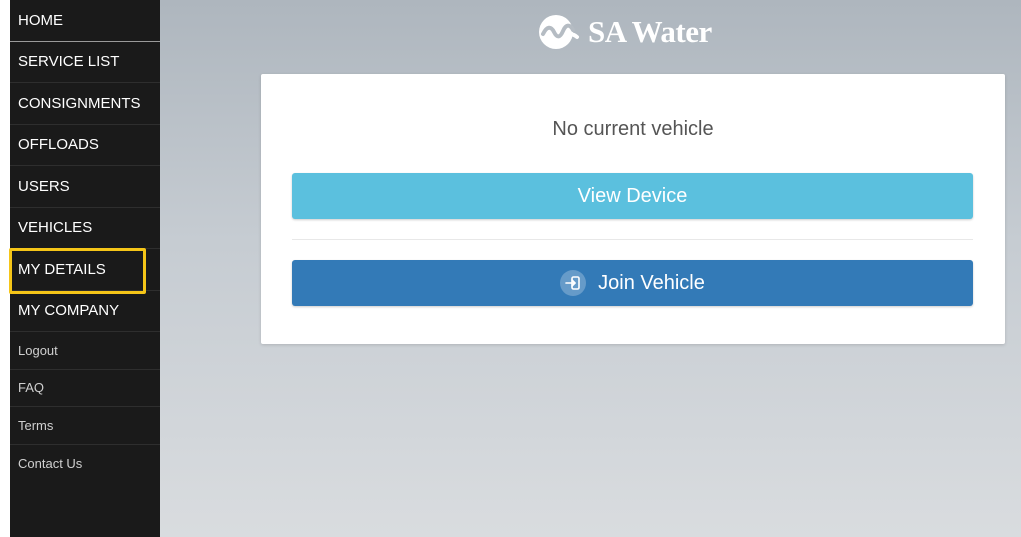 The width and height of the screenshot is (1021, 537). Describe the element at coordinates (85, 21) in the screenshot. I see `sidebar-item-home: HOME` at that location.